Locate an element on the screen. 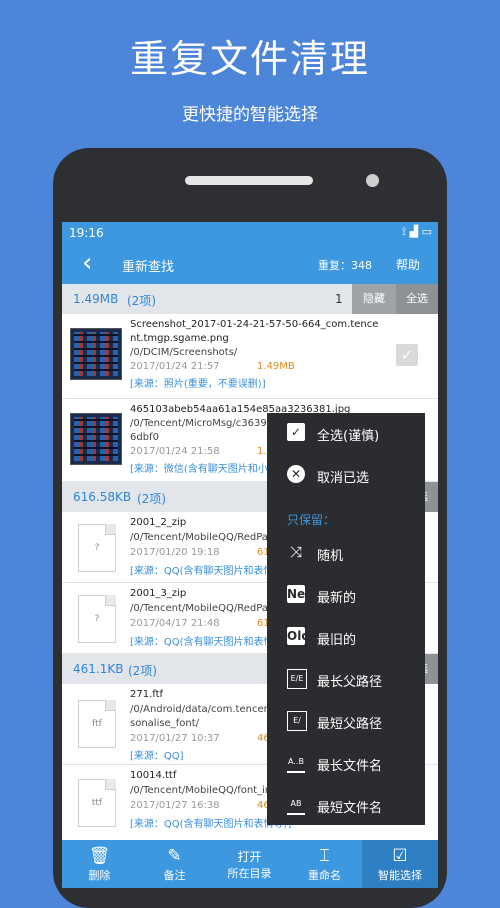  rescan-title: 重新查找 is located at coordinates (148, 265).